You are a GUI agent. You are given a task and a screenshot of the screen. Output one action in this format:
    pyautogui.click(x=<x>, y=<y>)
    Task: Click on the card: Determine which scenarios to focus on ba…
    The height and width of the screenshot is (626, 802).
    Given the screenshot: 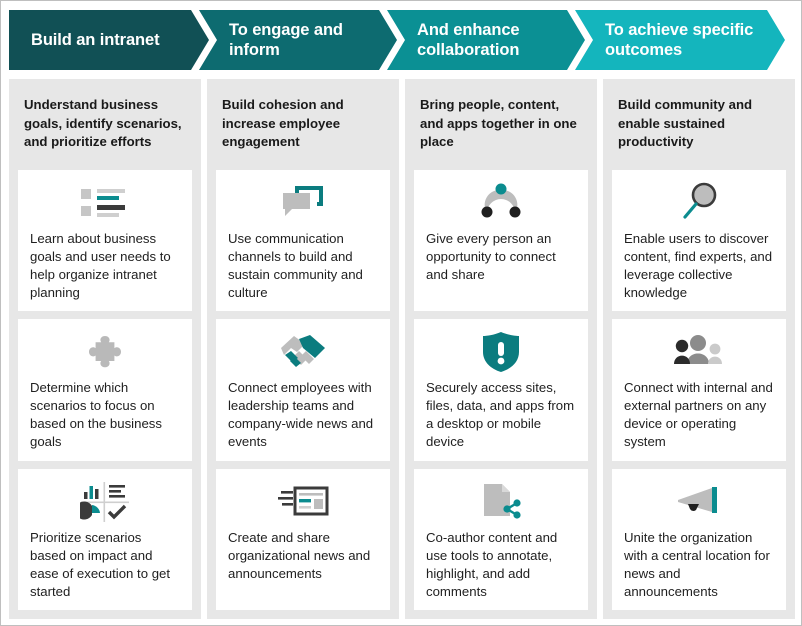 What is the action you would take?
    pyautogui.click(x=105, y=390)
    